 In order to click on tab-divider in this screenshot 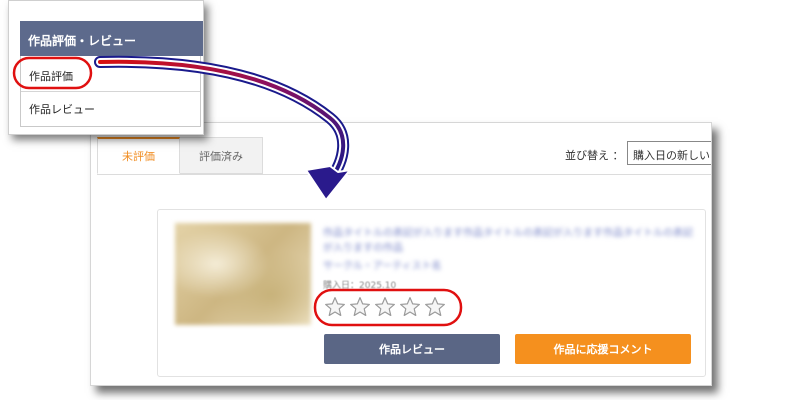, I will do `click(404, 174)`.